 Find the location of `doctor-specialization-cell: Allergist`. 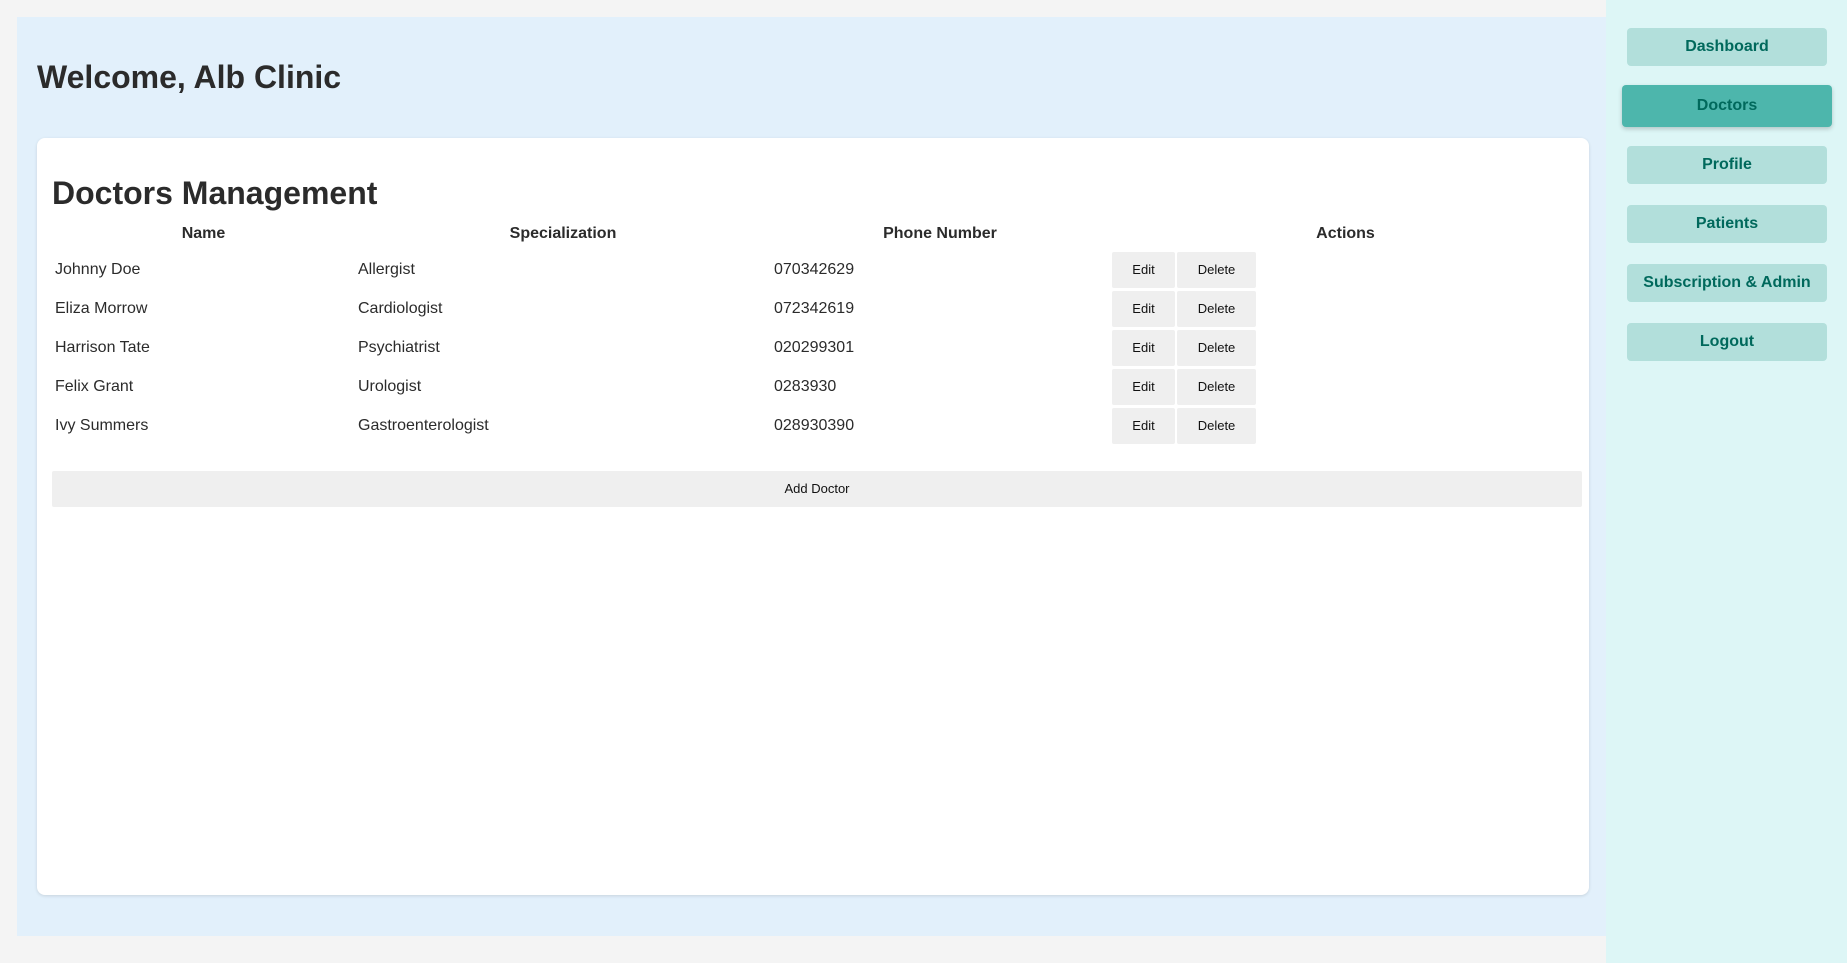

doctor-specialization-cell: Allergist is located at coordinates (386, 269).